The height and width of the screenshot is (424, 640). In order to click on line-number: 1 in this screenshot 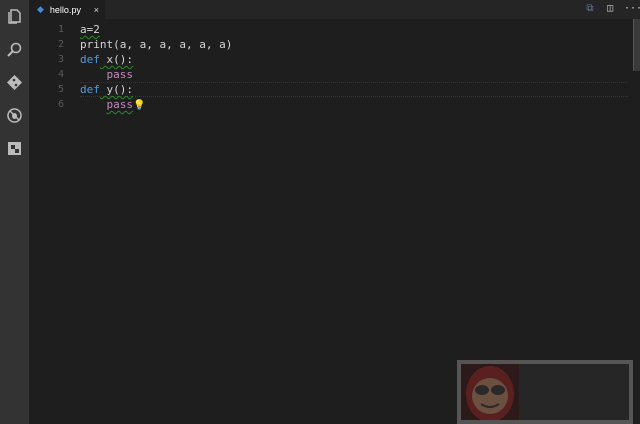, I will do `click(60, 29)`.